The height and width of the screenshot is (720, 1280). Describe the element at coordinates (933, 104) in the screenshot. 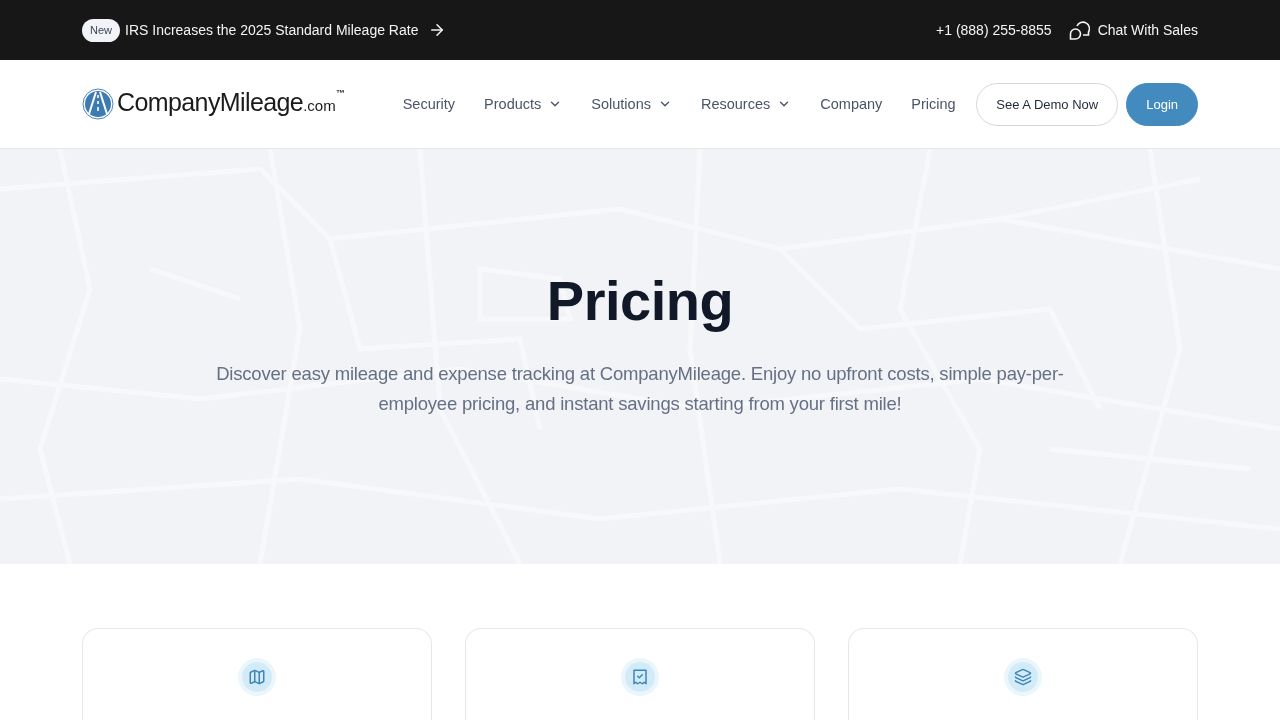

I see `nav-link: Pricing` at that location.